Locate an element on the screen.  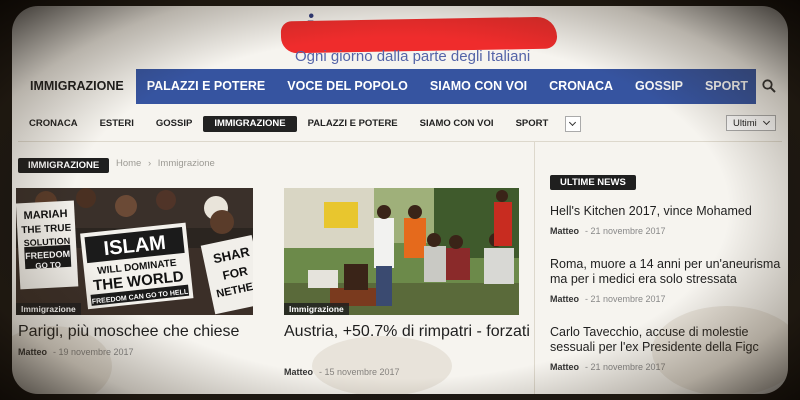
sub-nav-item-gossip: GOSSIP is located at coordinates (174, 124).